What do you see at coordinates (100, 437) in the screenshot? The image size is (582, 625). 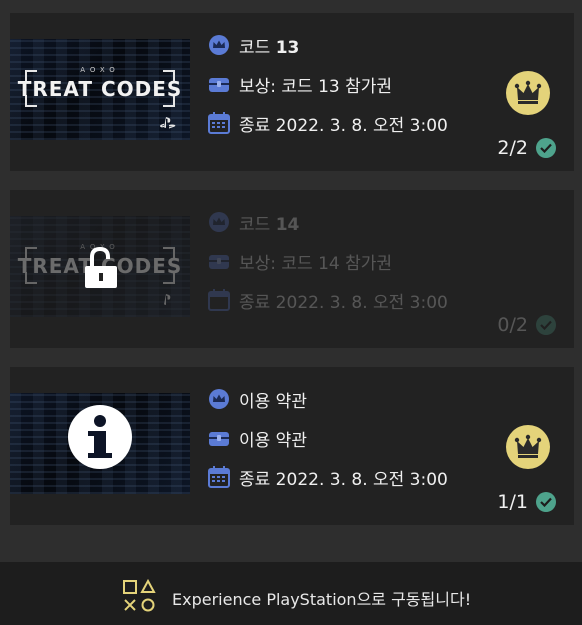 I see `info-icon` at bounding box center [100, 437].